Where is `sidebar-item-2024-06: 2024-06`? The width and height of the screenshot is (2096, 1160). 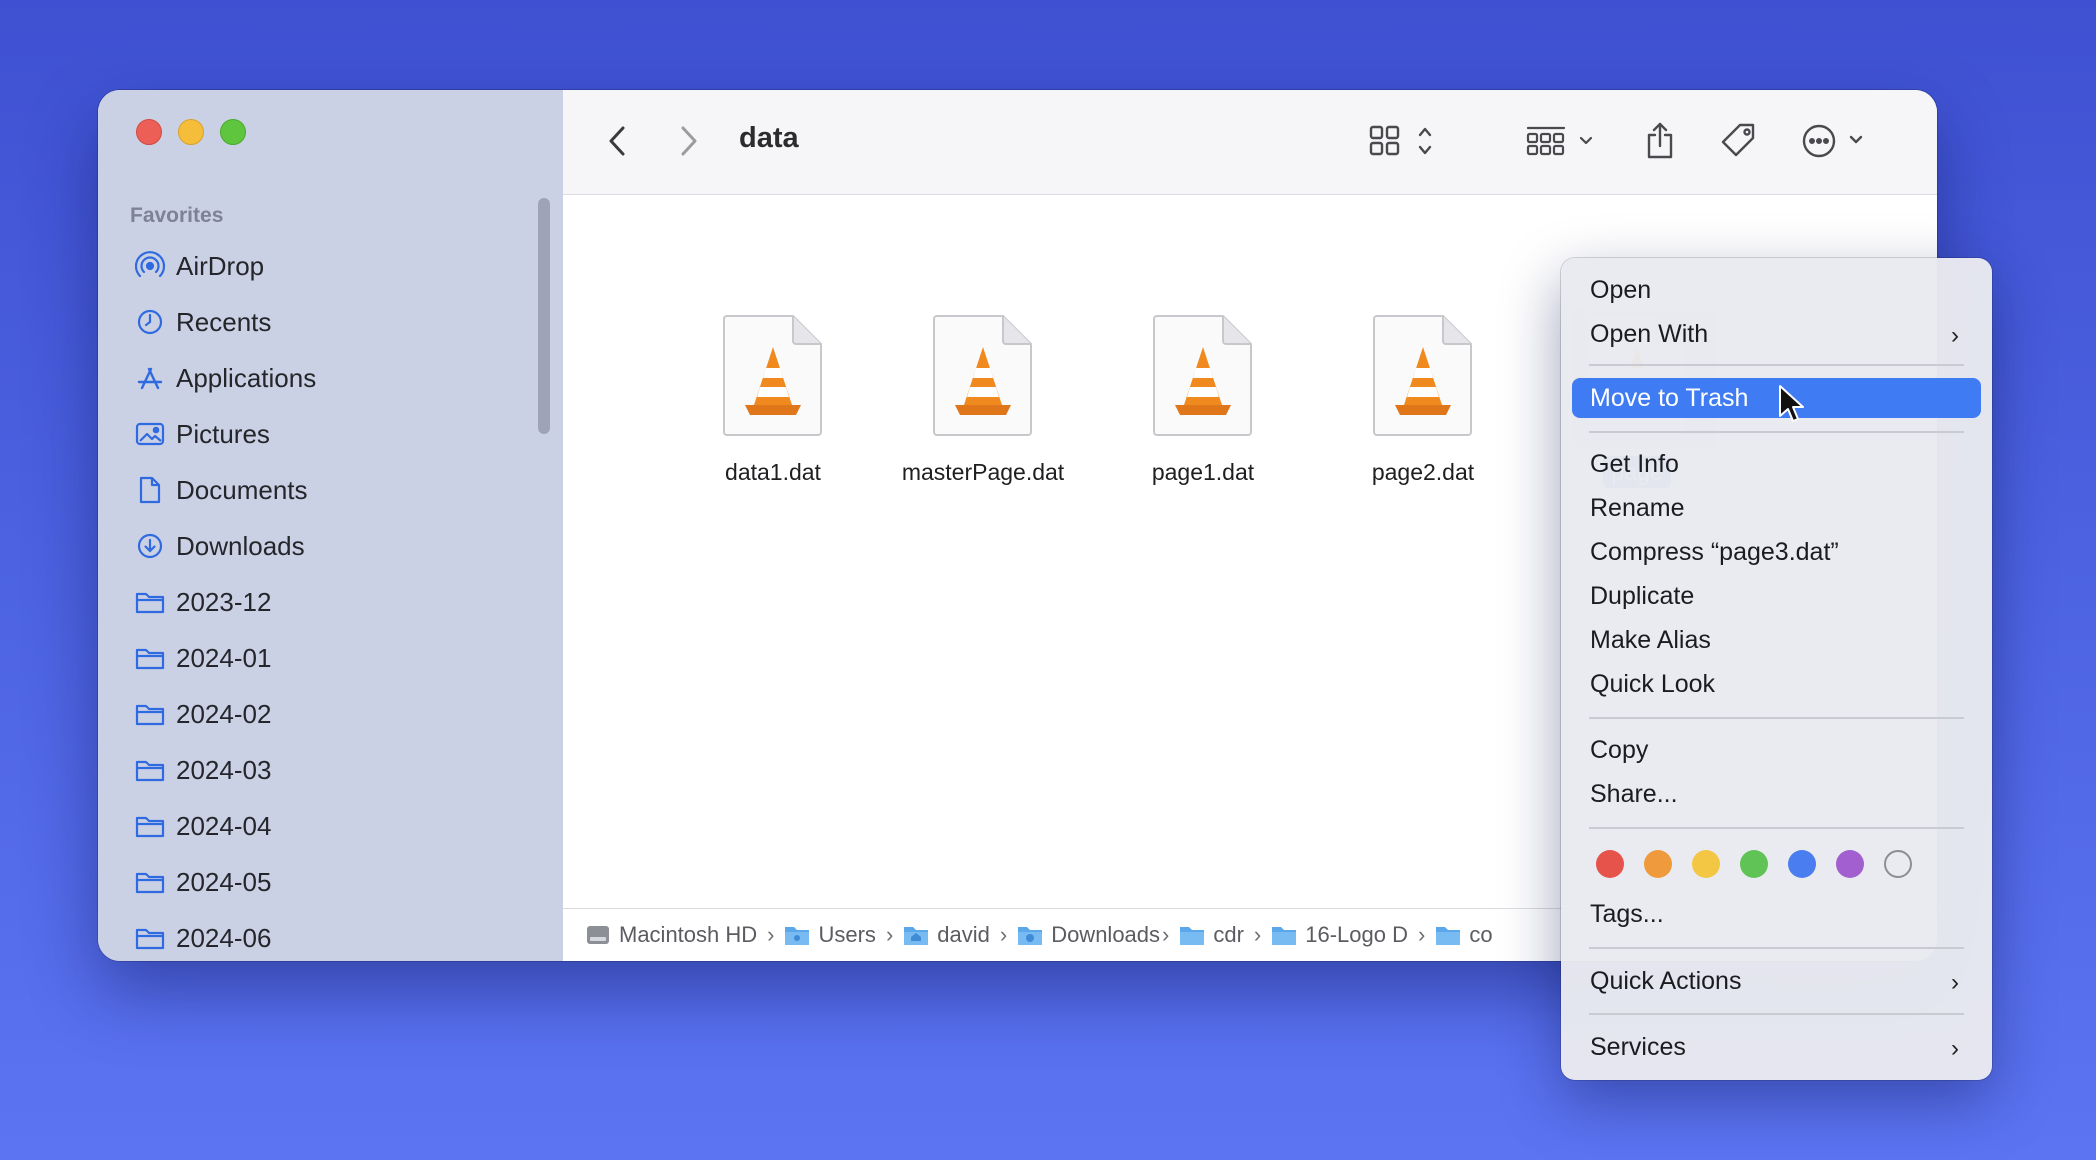
sidebar-item-2024-06: 2024-06 is located at coordinates (330, 935).